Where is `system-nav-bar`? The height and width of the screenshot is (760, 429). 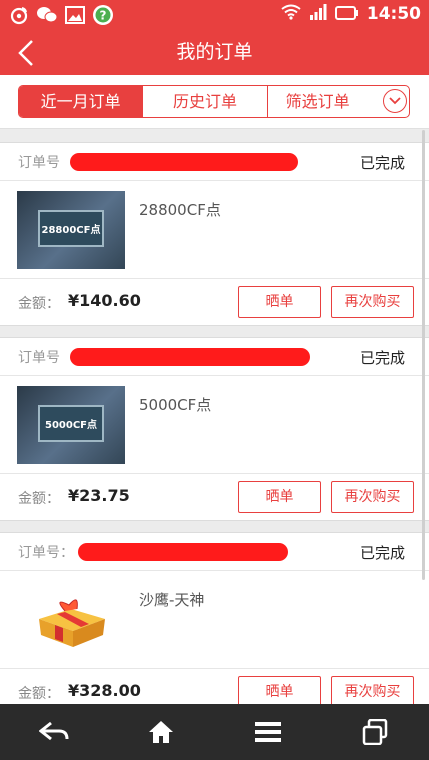
system-nav-bar is located at coordinates (214, 732).